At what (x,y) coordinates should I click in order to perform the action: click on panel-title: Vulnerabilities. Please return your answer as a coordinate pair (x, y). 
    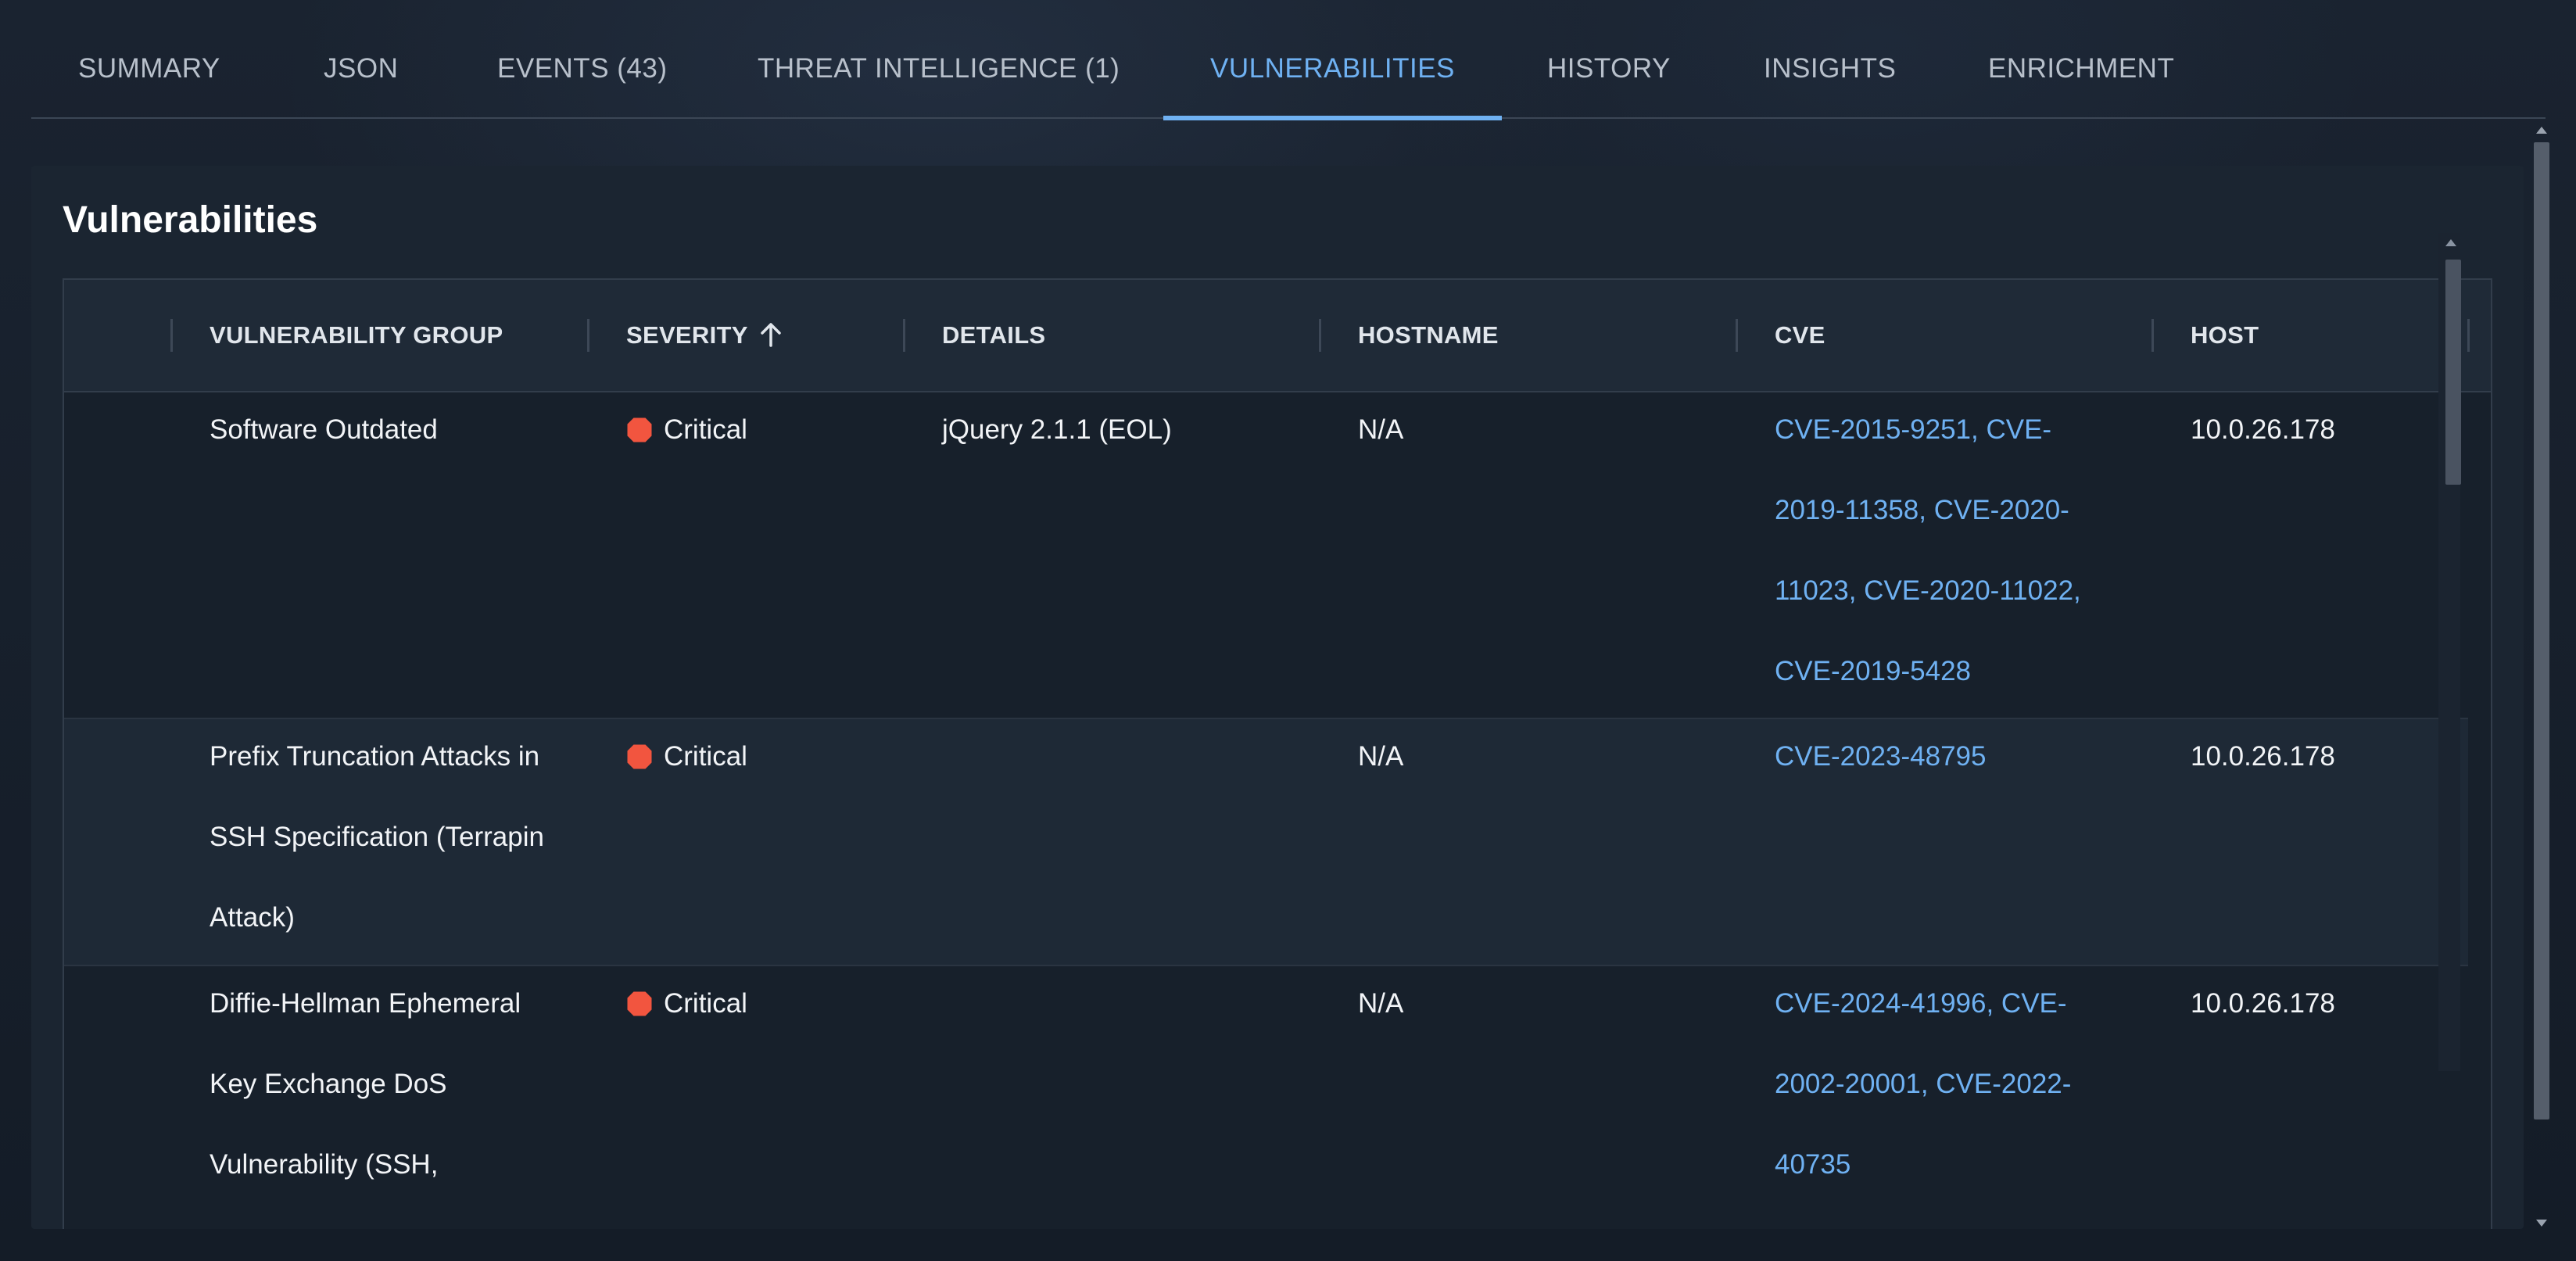
    Looking at the image, I should click on (190, 220).